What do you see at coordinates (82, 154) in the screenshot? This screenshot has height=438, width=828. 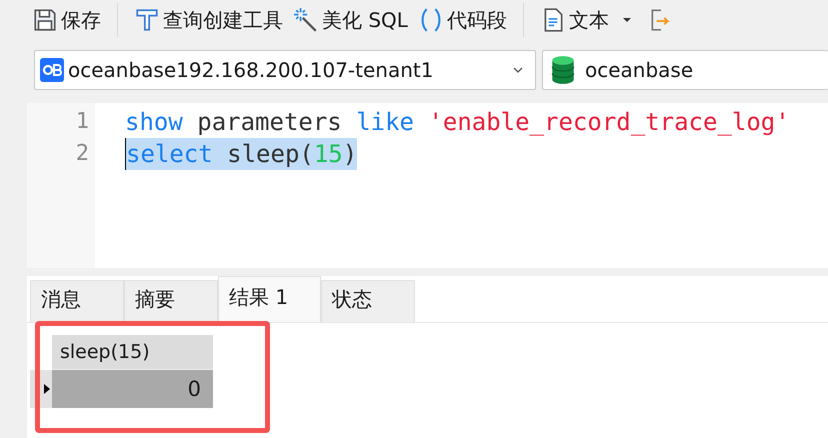 I see `line-number: 2` at bounding box center [82, 154].